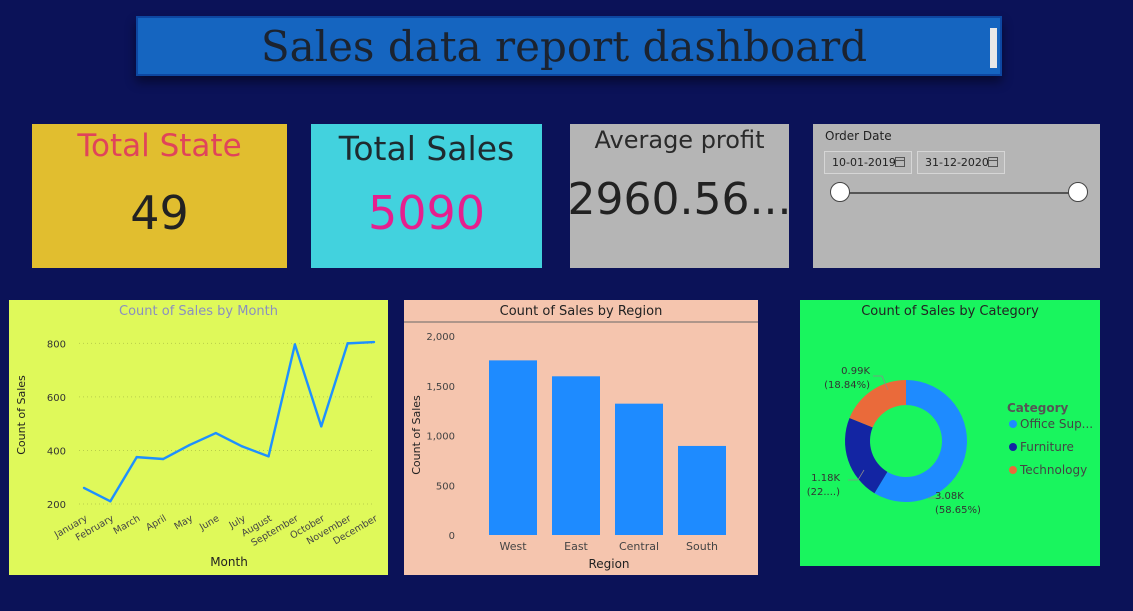 Image resolution: width=1133 pixels, height=611 pixels. Describe the element at coordinates (702, 546) in the screenshot. I see `x-tick-label: South` at that location.